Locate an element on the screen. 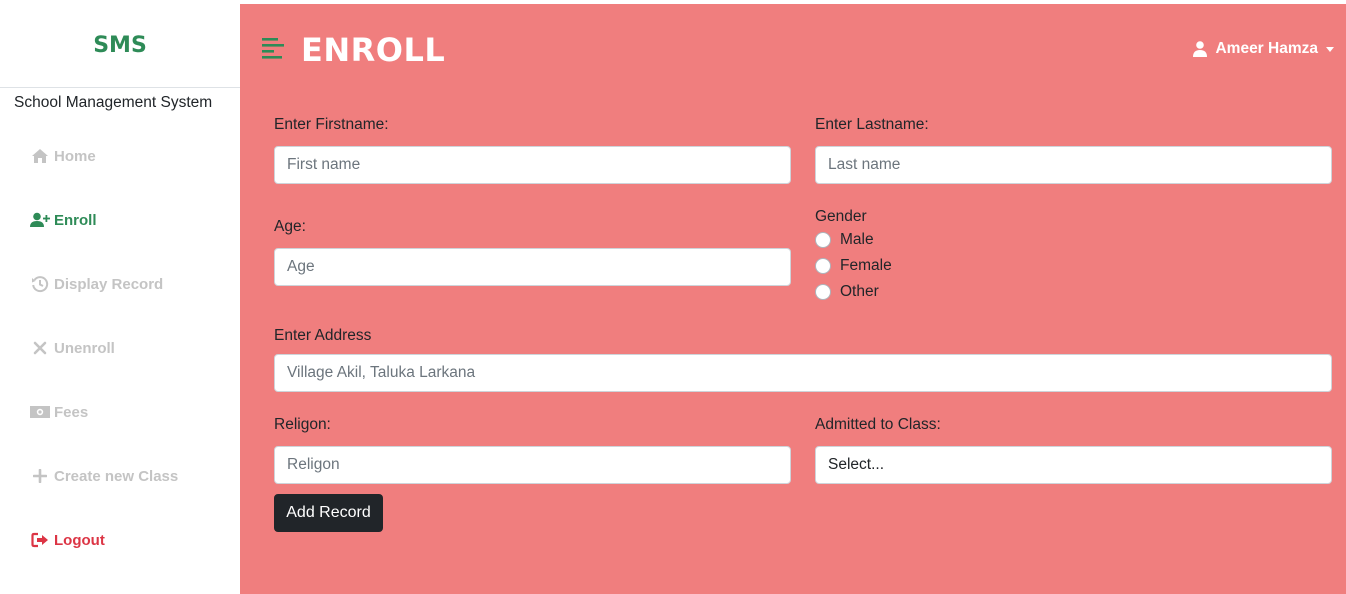  money-icon is located at coordinates (40, 412).